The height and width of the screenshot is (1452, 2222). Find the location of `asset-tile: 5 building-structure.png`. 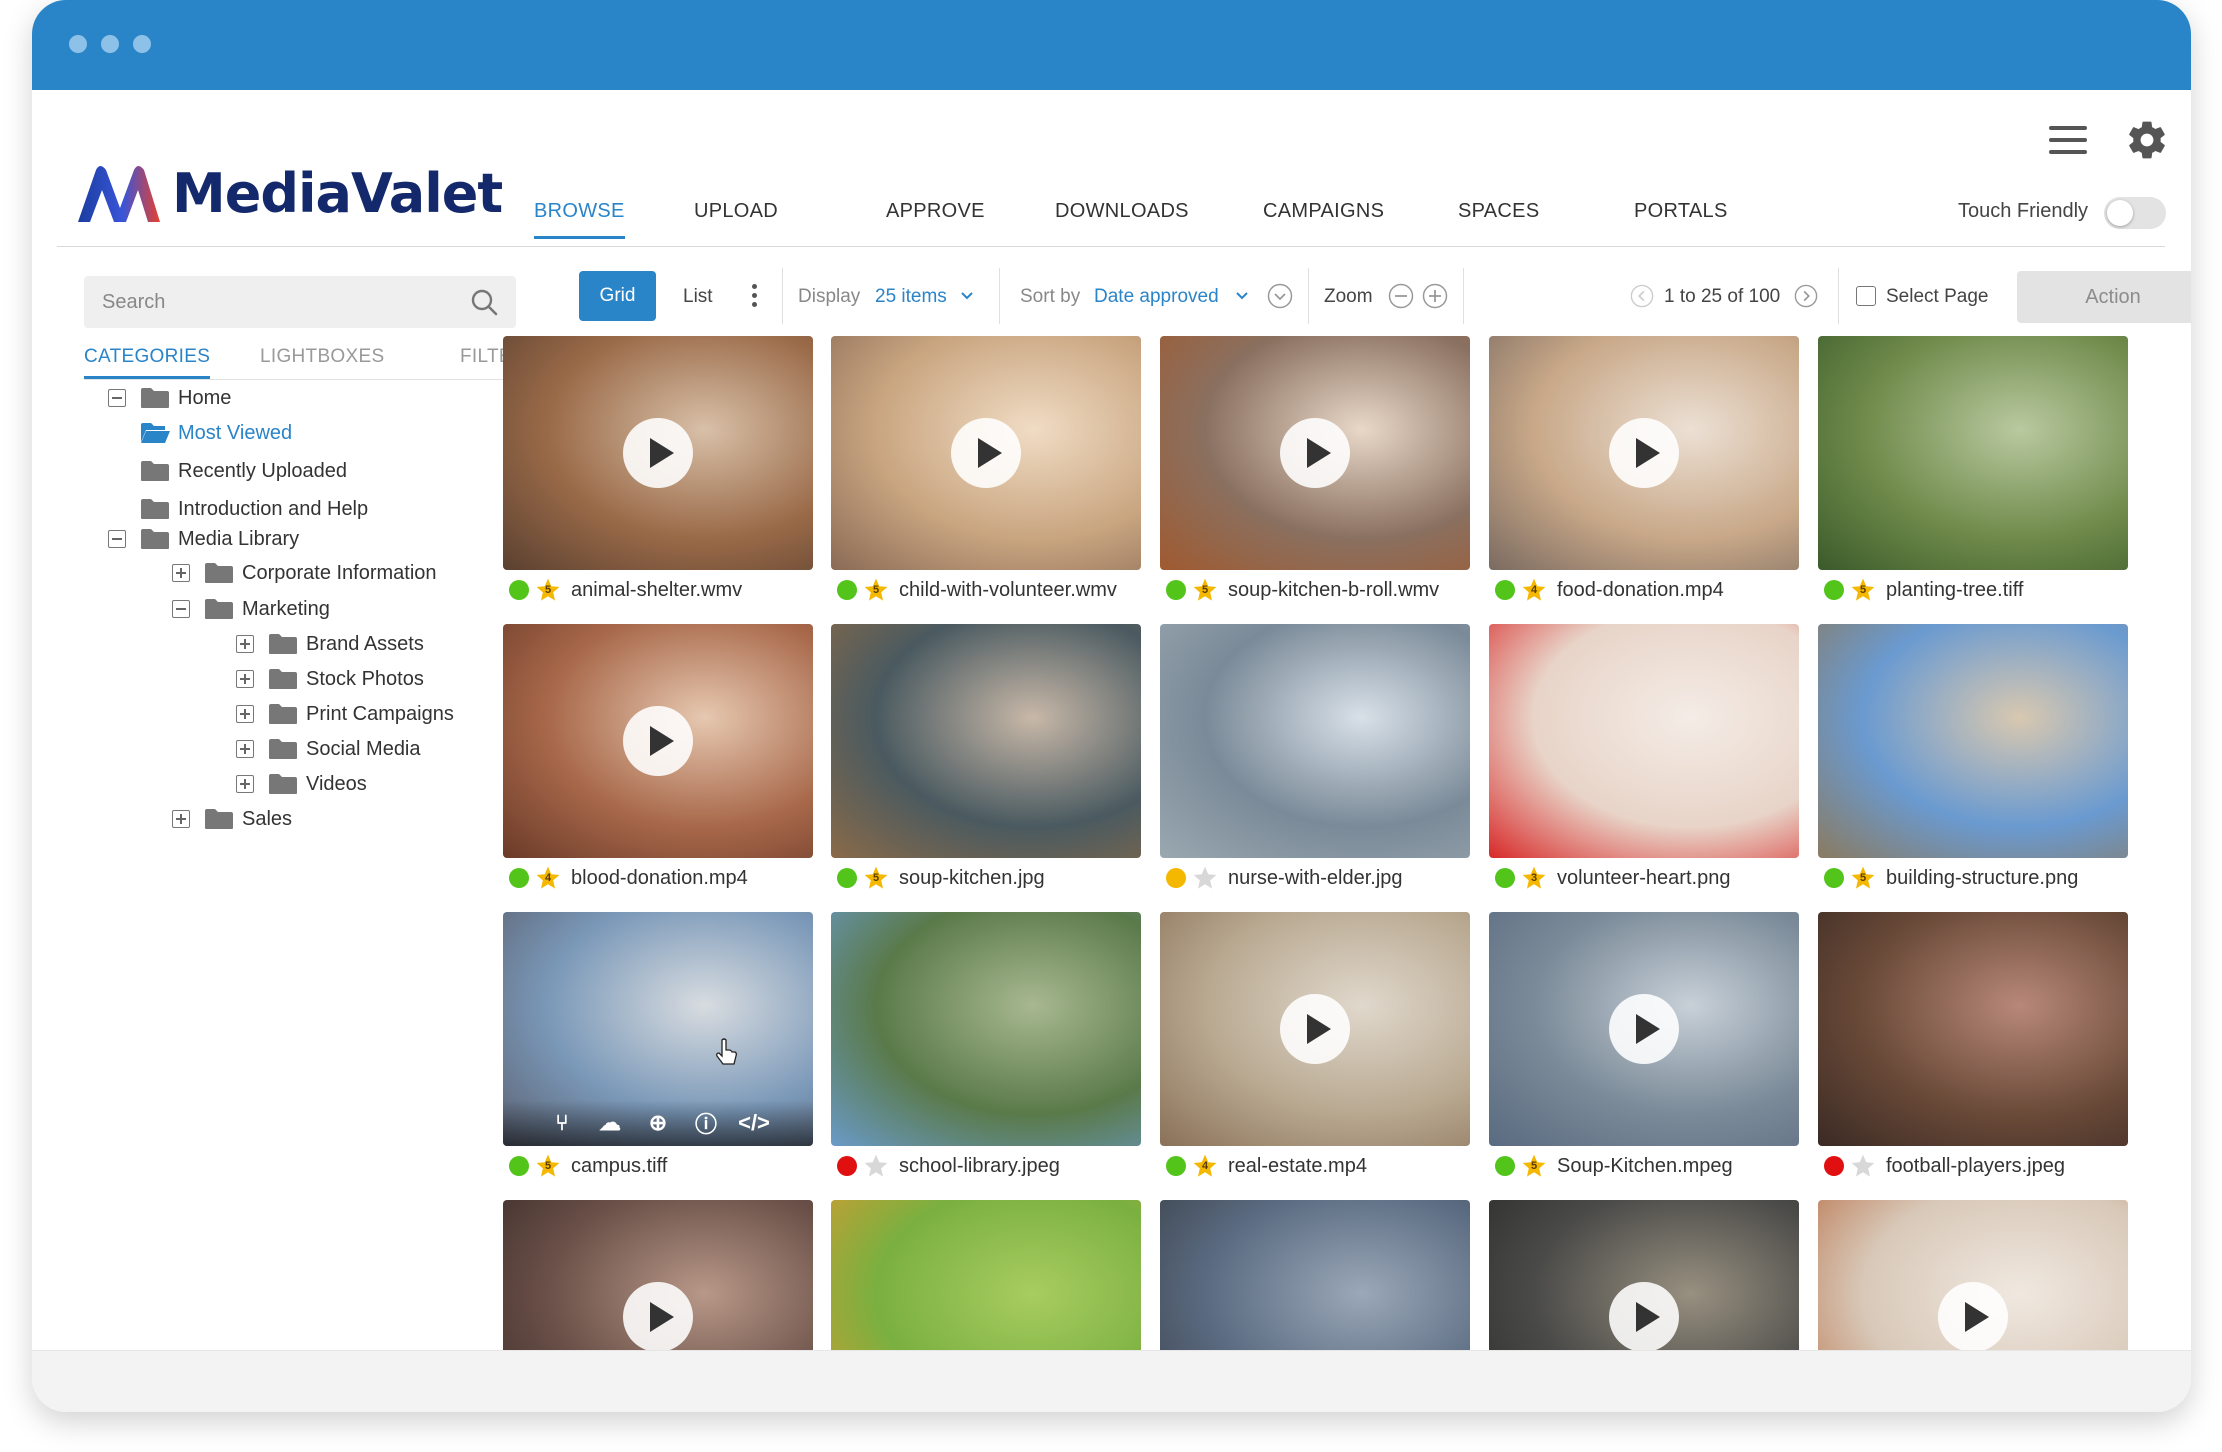

asset-tile: 5 building-structure.png is located at coordinates (1973, 761).